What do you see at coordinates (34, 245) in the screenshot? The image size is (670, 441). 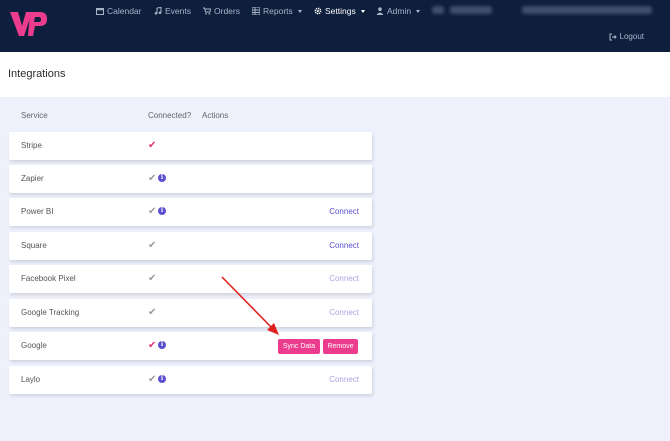 I see `service-name: Square` at bounding box center [34, 245].